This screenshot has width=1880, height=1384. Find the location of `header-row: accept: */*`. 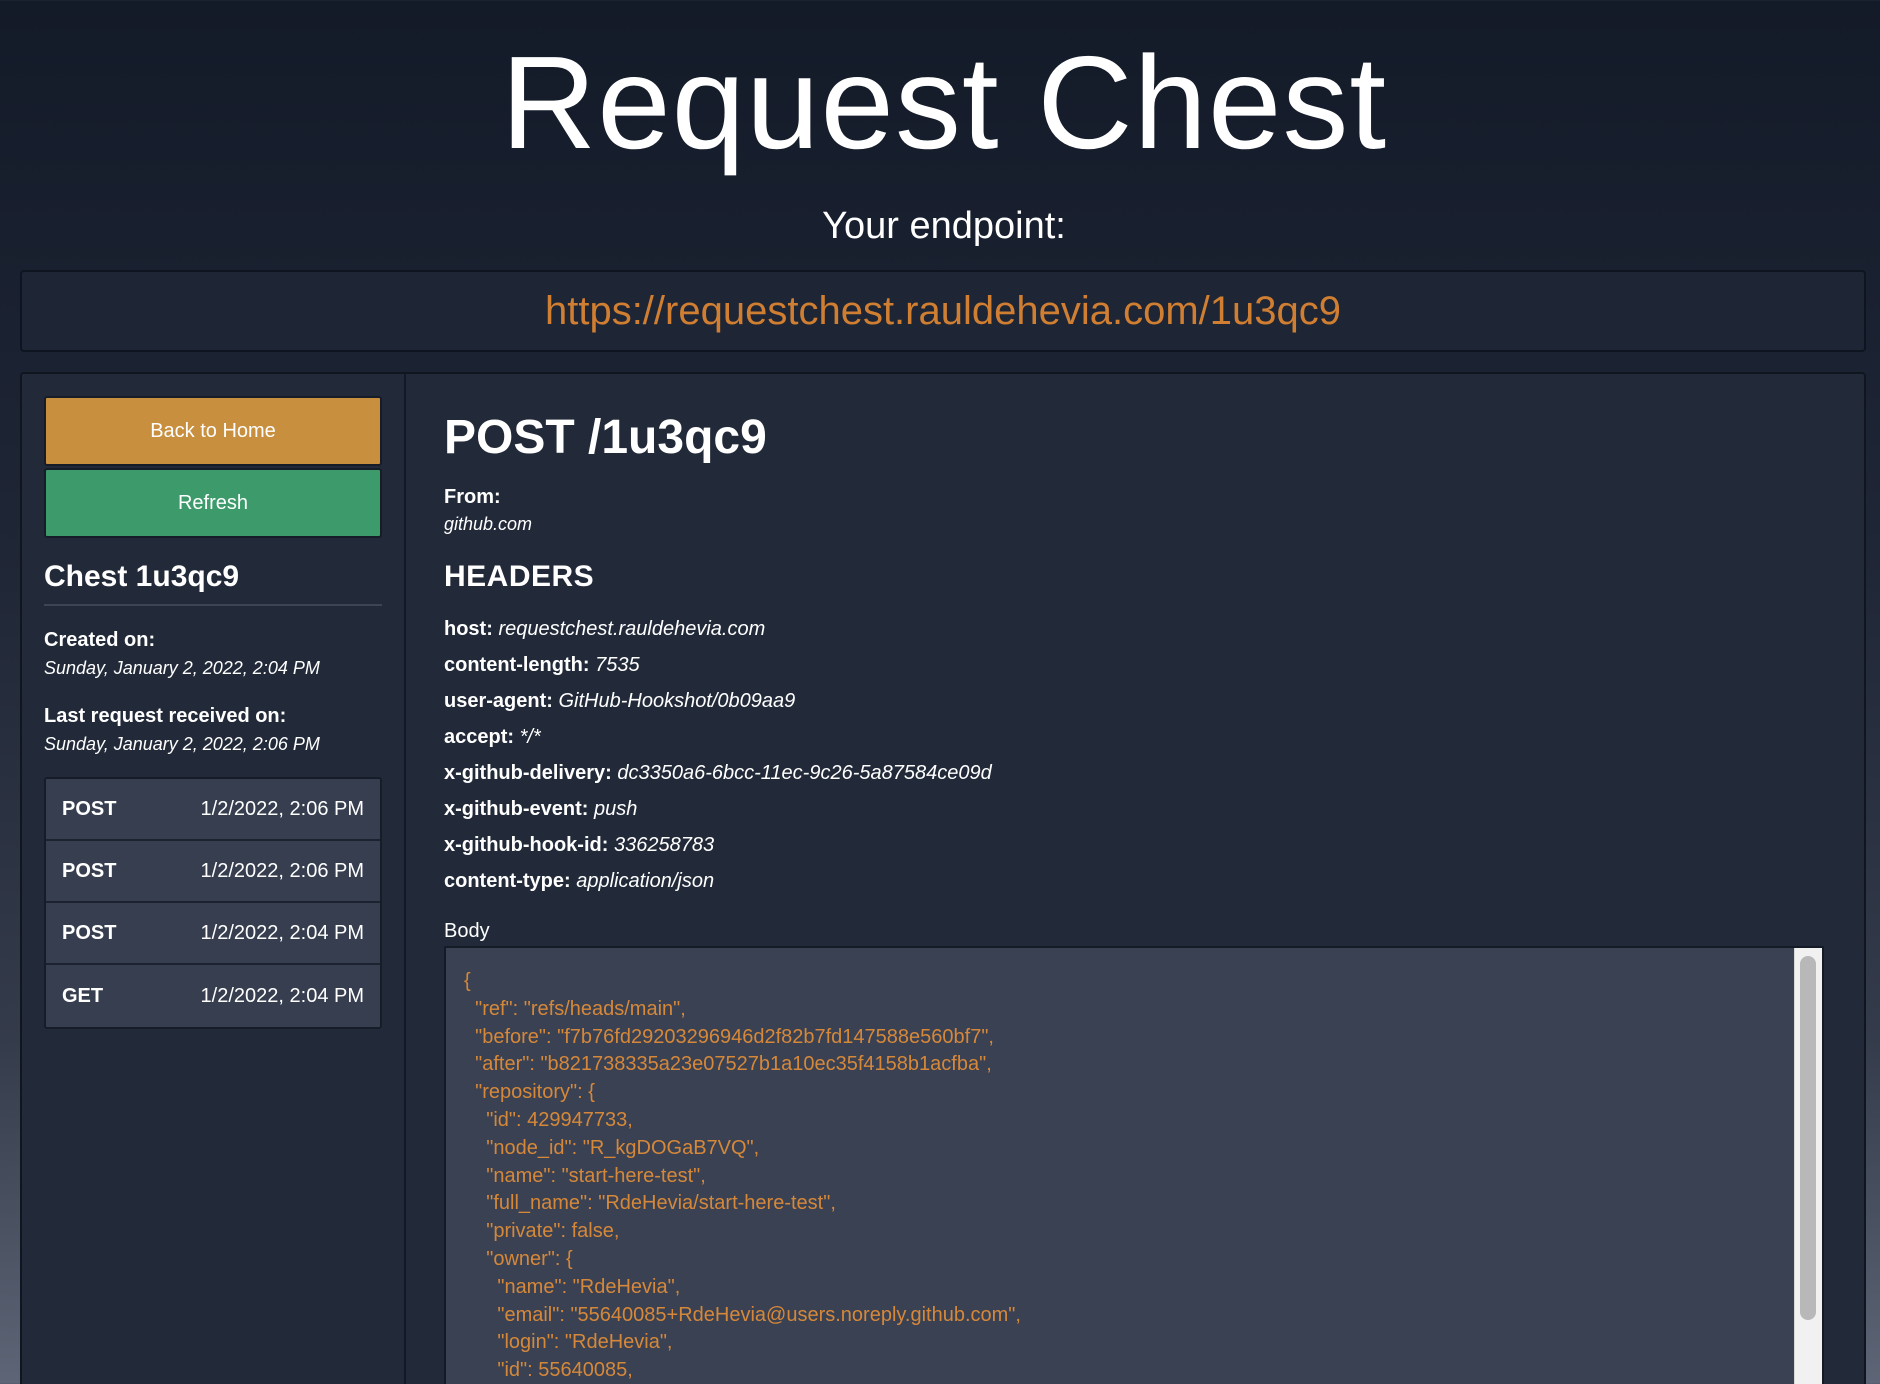

header-row: accept: */* is located at coordinates (492, 737).